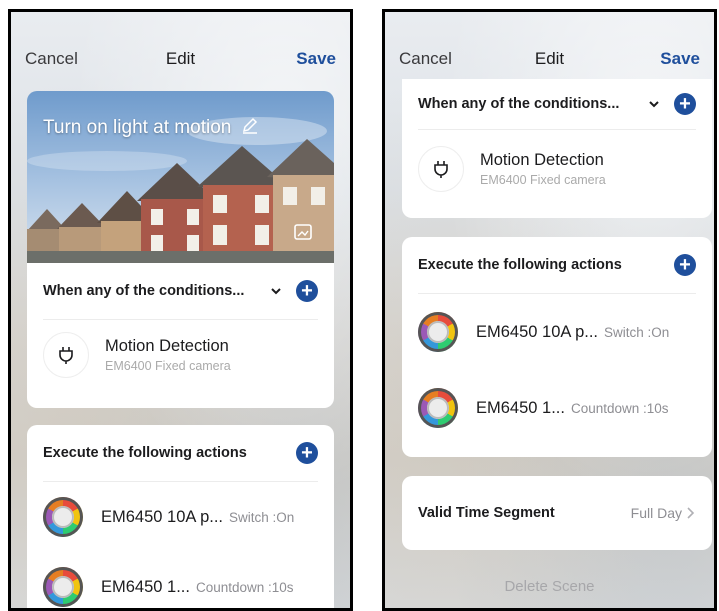  I want to click on scene-cover-image: Turn on light at motion, so click(180, 177).